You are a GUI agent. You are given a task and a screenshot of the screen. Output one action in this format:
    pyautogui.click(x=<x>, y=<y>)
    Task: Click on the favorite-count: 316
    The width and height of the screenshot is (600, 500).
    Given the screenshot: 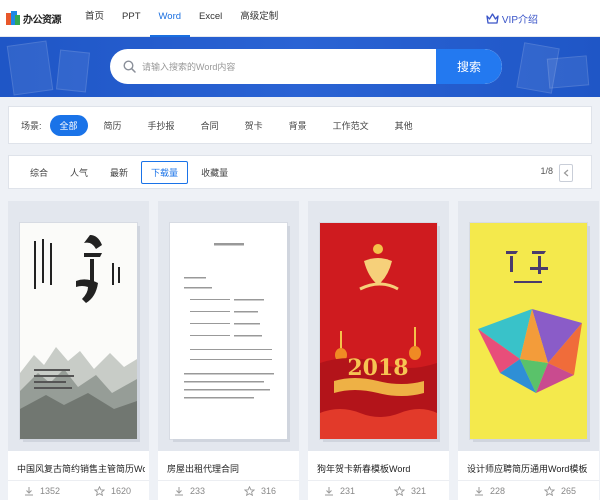 What is the action you would take?
    pyautogui.click(x=263, y=490)
    